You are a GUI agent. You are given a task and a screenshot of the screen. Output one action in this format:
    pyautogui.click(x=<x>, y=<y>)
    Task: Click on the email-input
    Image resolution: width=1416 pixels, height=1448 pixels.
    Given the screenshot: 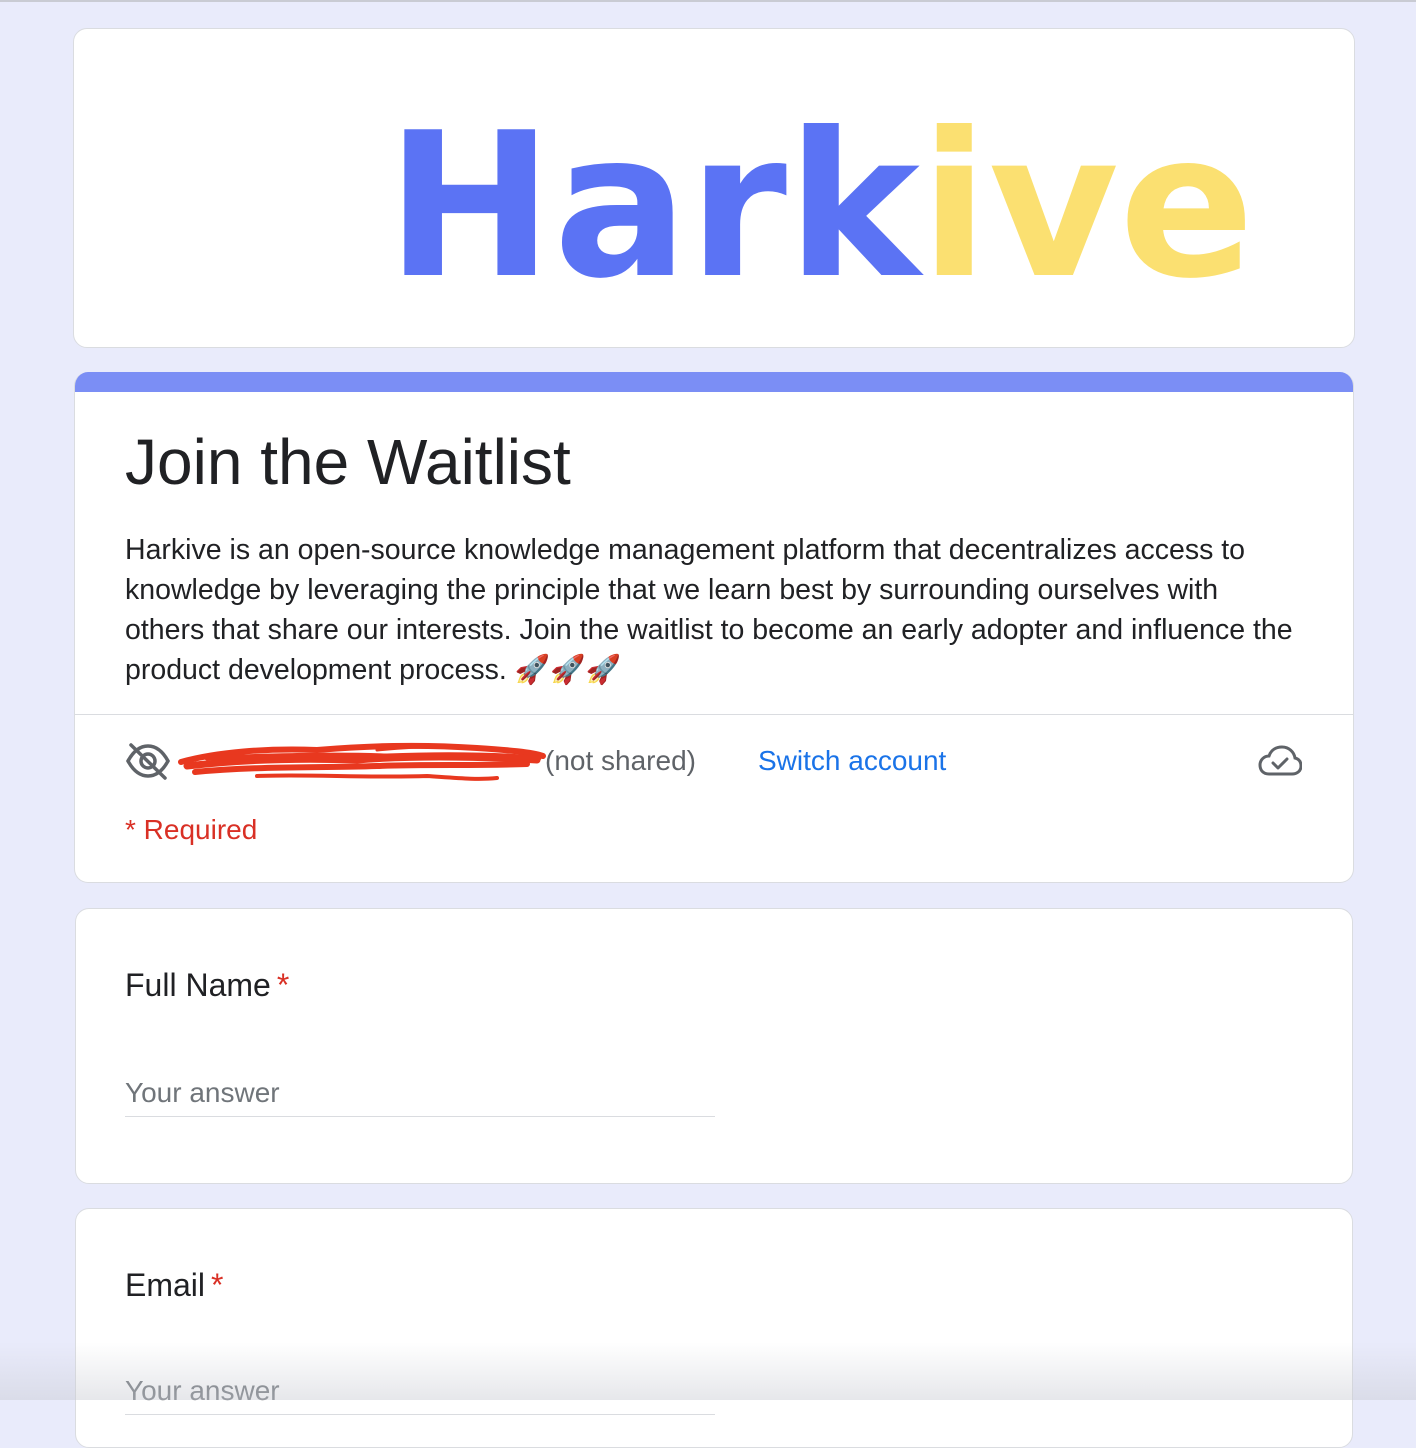 What is the action you would take?
    pyautogui.click(x=420, y=1391)
    